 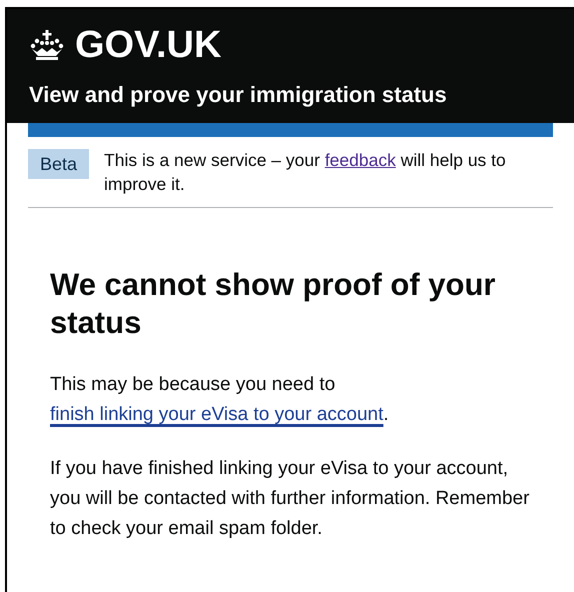 I want to click on crown-icon, so click(x=47, y=45).